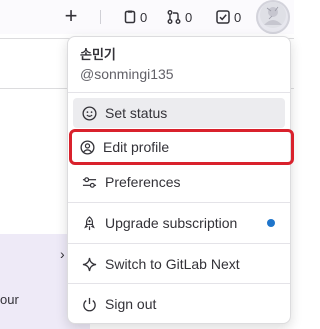 This screenshot has width=320, height=329. Describe the element at coordinates (87, 147) in the screenshot. I see `user-icon` at that location.